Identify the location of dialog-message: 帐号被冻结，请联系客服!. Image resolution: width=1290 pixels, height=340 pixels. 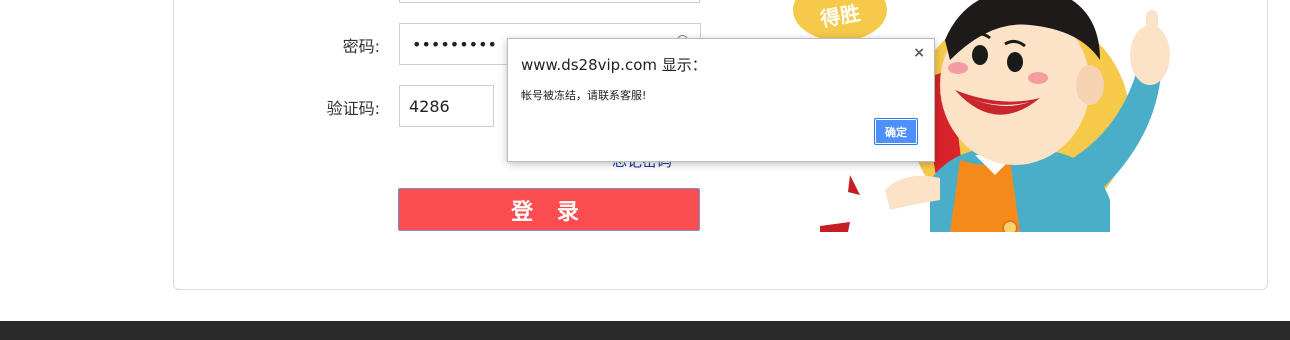
(584, 95).